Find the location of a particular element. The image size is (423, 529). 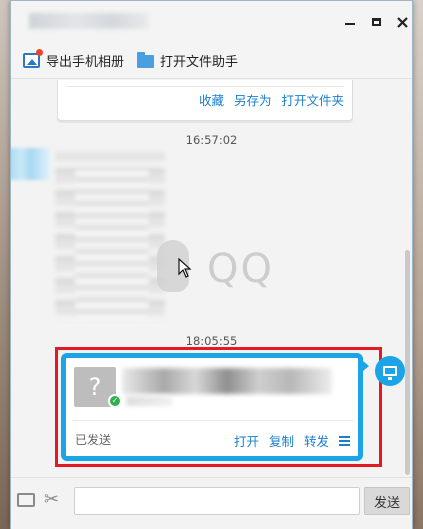

open-folder-link: 打开文件夹 is located at coordinates (312, 99).